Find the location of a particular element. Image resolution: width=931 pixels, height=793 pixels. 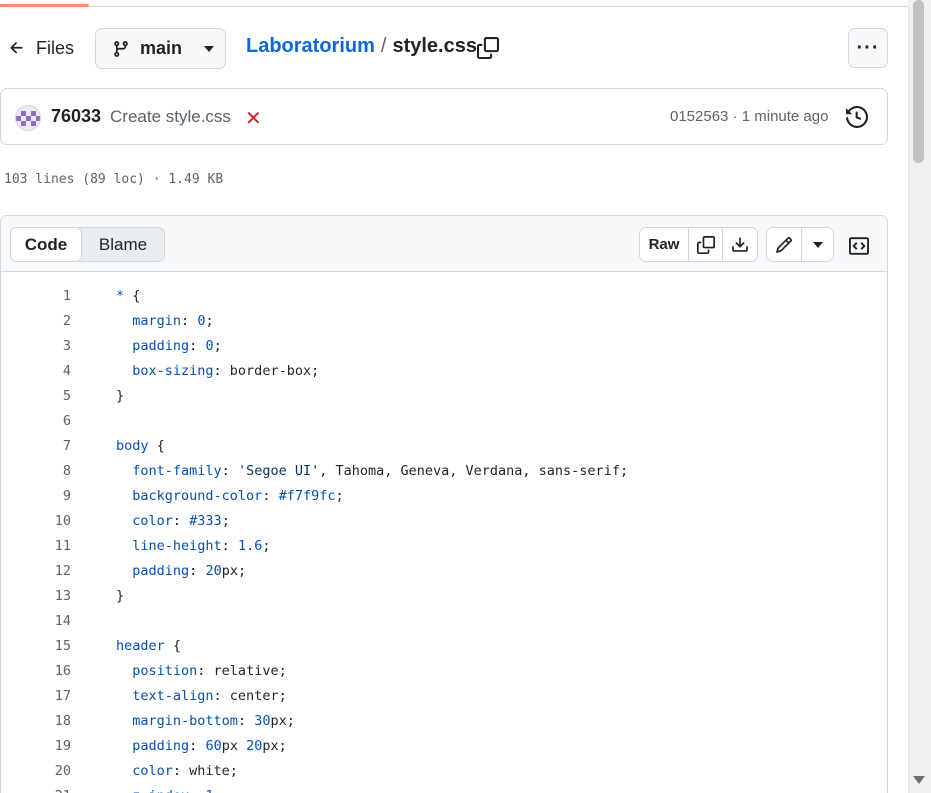

copy-raw-button is located at coordinates (706, 244).